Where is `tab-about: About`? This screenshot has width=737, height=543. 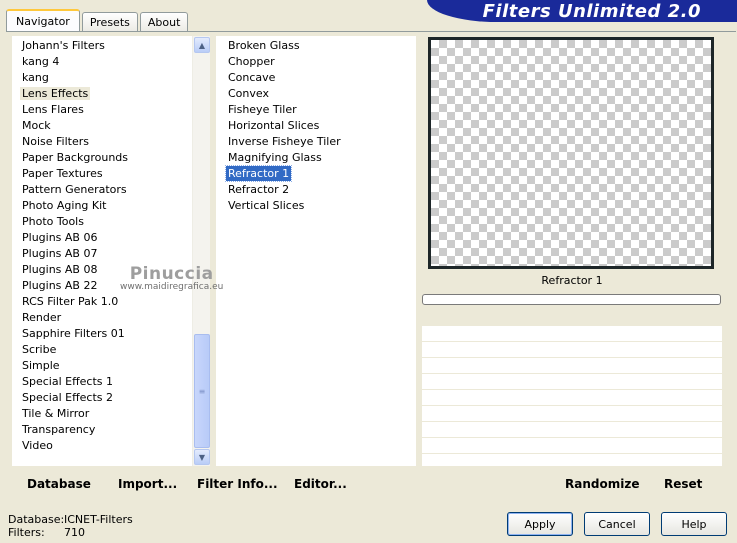
tab-about: About is located at coordinates (164, 21).